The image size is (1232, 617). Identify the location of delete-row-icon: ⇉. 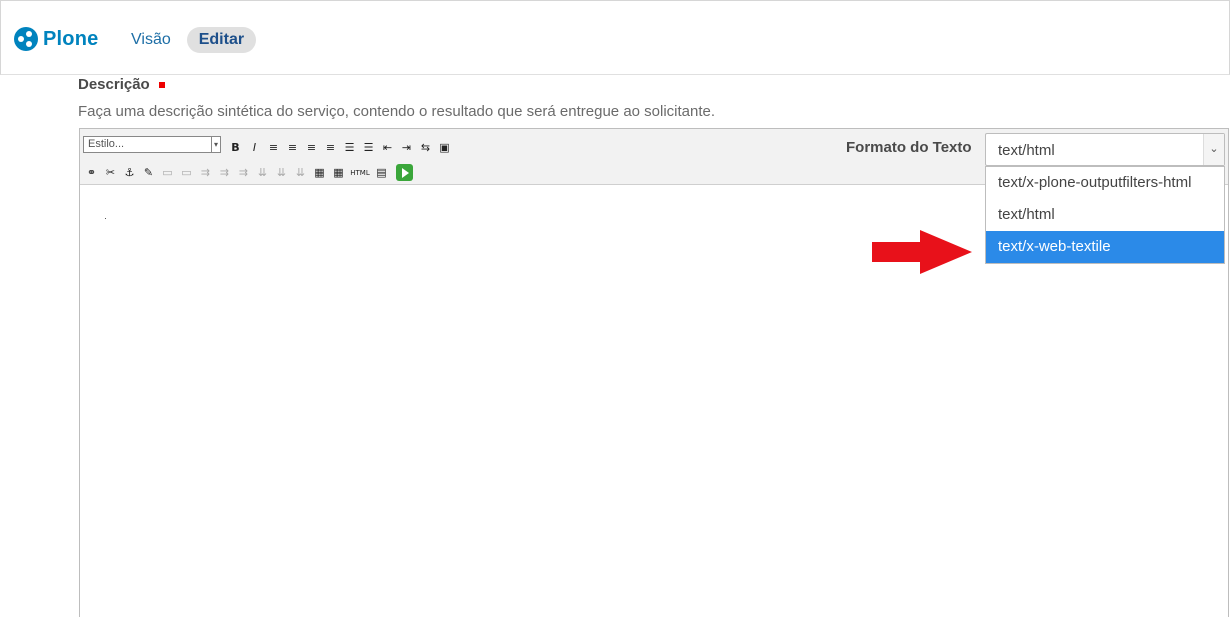
(243, 172).